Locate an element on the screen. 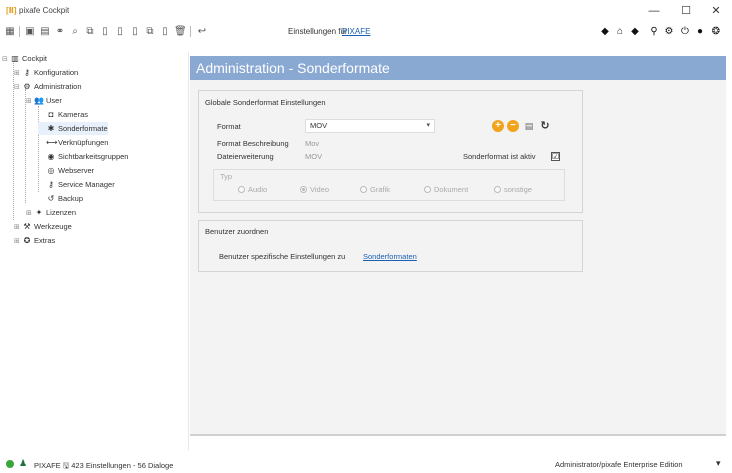  extras-icon: ✪ is located at coordinates (27, 240).